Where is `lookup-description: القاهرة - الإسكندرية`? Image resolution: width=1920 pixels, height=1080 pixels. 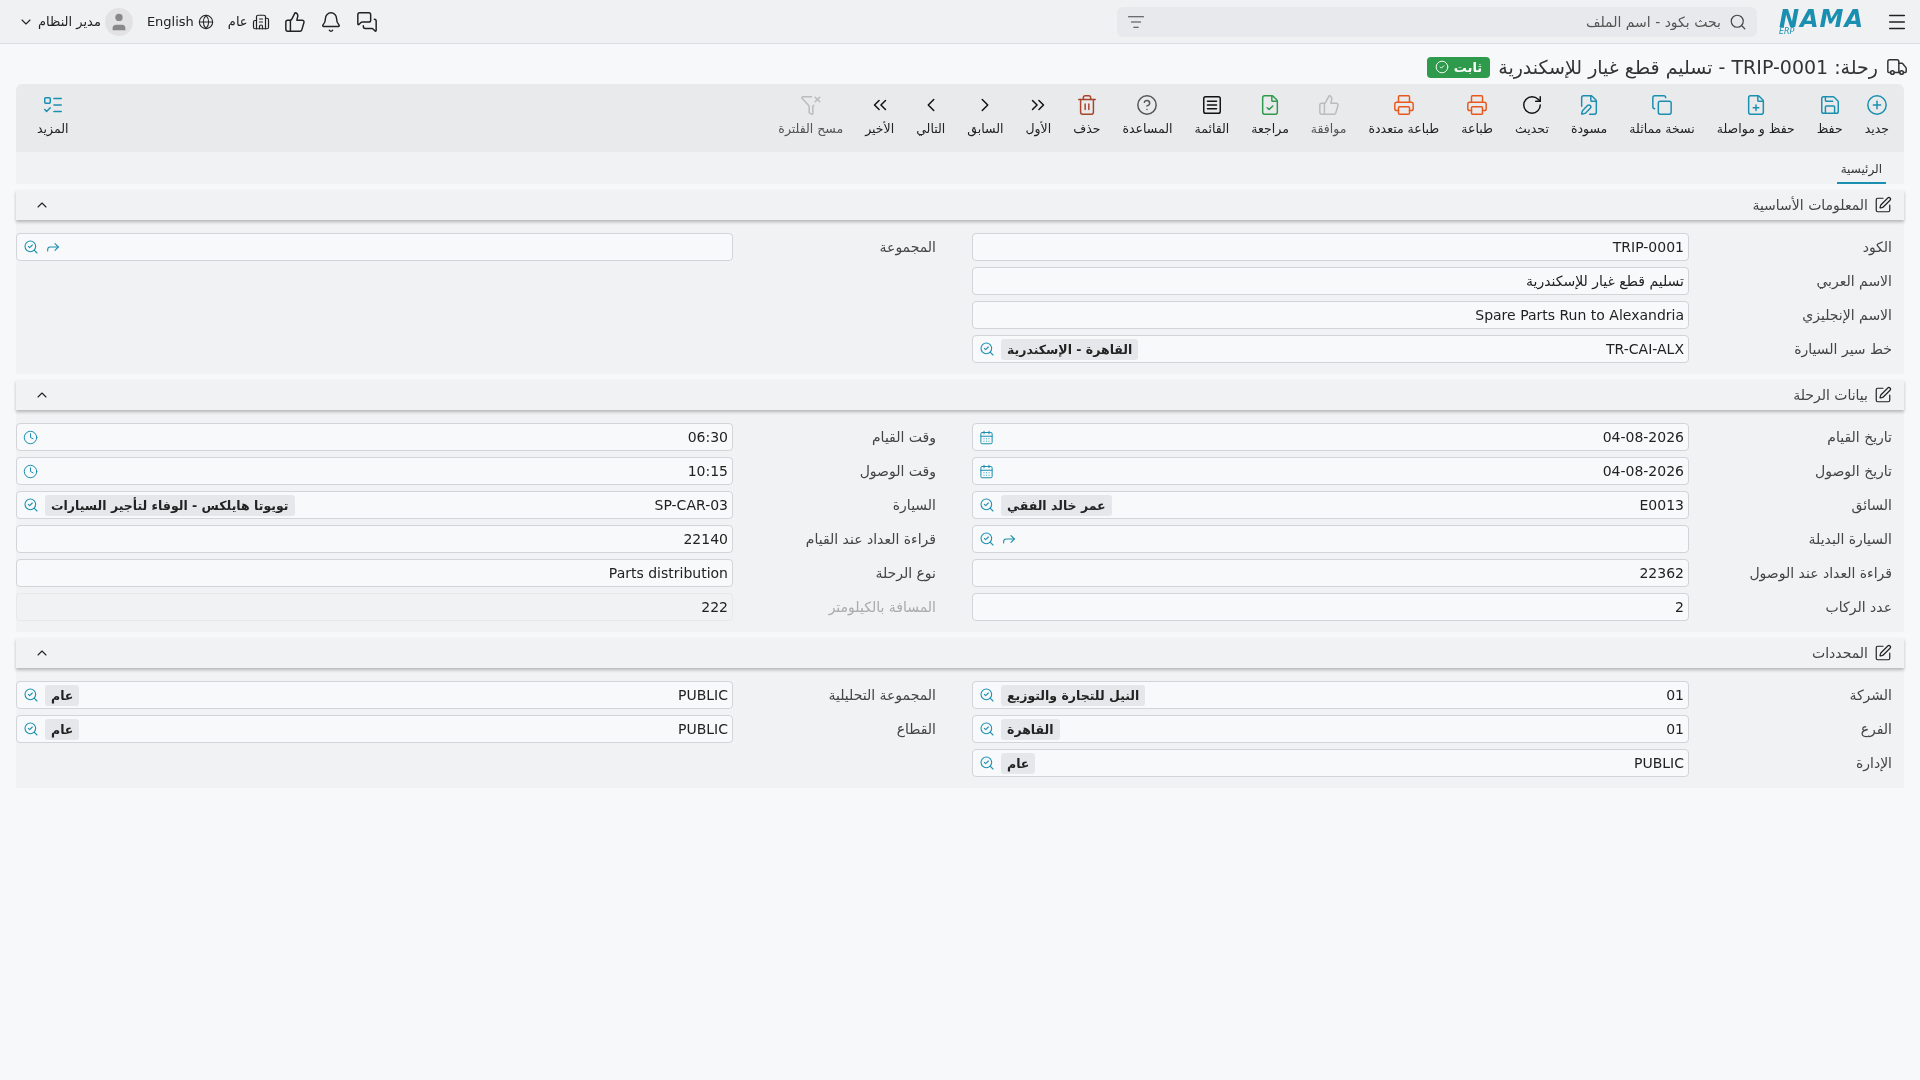 lookup-description: القاهرة - الإسكندرية is located at coordinates (1070, 349).